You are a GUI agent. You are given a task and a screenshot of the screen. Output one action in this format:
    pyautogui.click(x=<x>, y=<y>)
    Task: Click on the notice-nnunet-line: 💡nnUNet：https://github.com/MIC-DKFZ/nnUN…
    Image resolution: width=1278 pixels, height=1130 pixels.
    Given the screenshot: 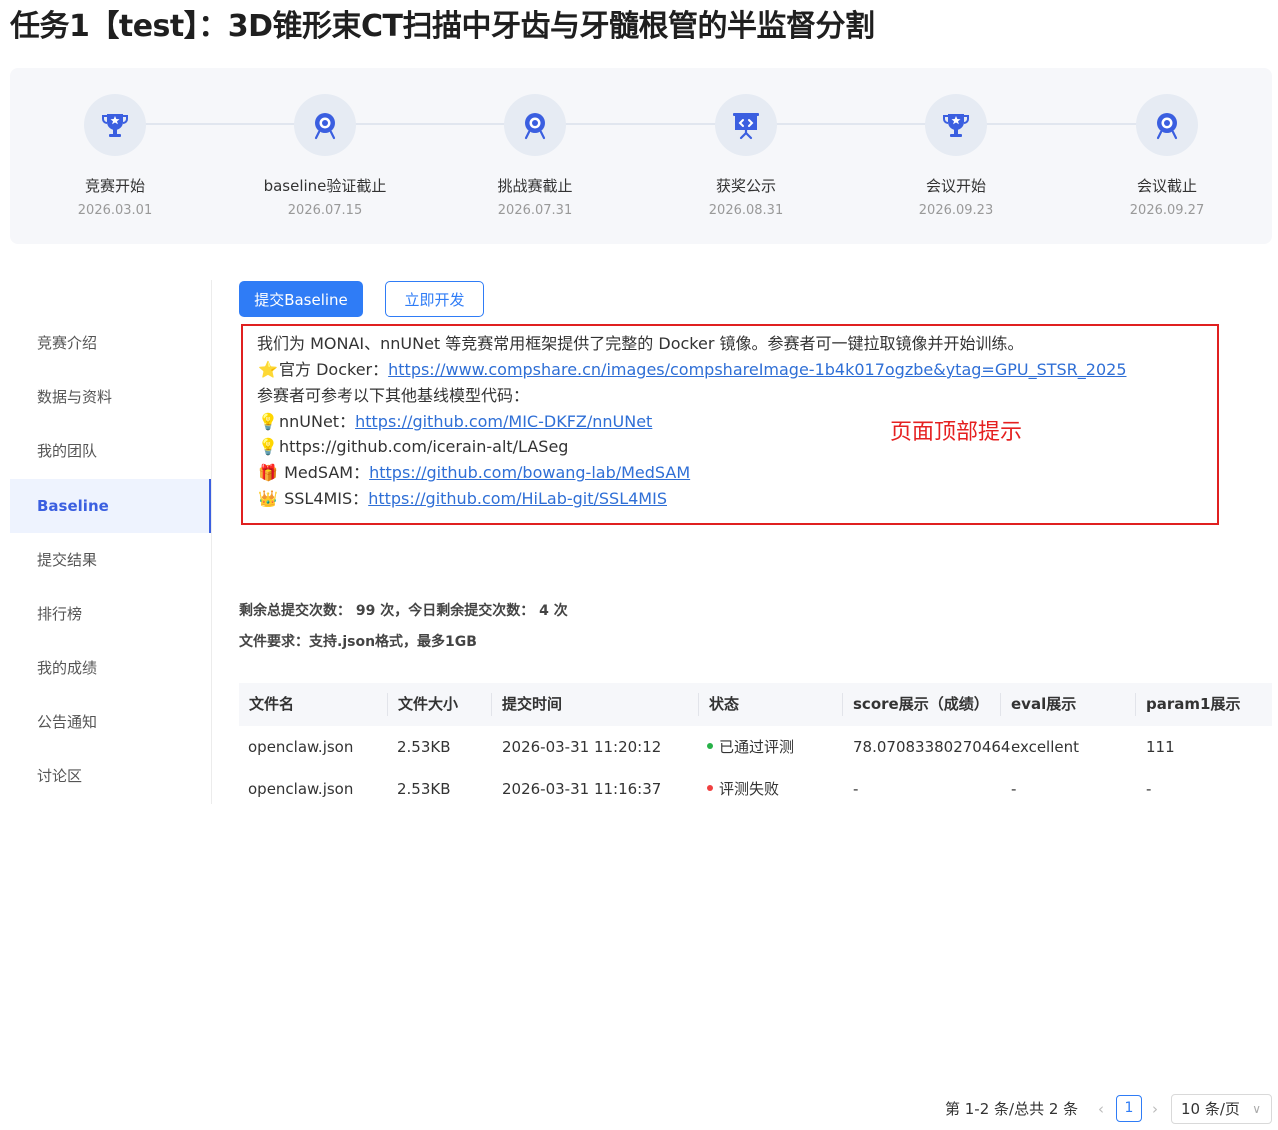 What is the action you would take?
    pyautogui.click(x=454, y=422)
    